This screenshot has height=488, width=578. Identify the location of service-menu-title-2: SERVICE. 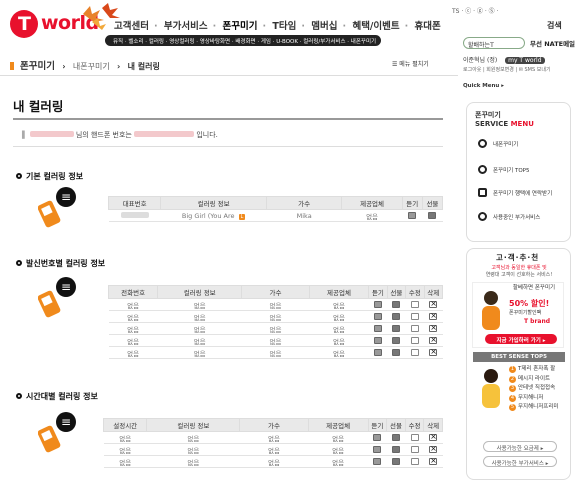
(492, 124).